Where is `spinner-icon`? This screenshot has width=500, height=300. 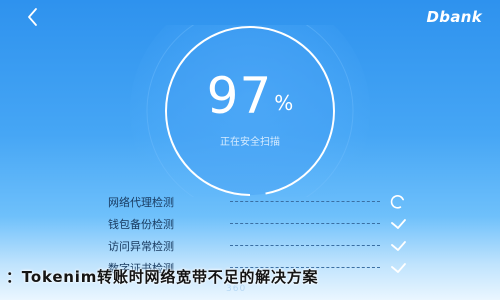 spinner-icon is located at coordinates (397, 202).